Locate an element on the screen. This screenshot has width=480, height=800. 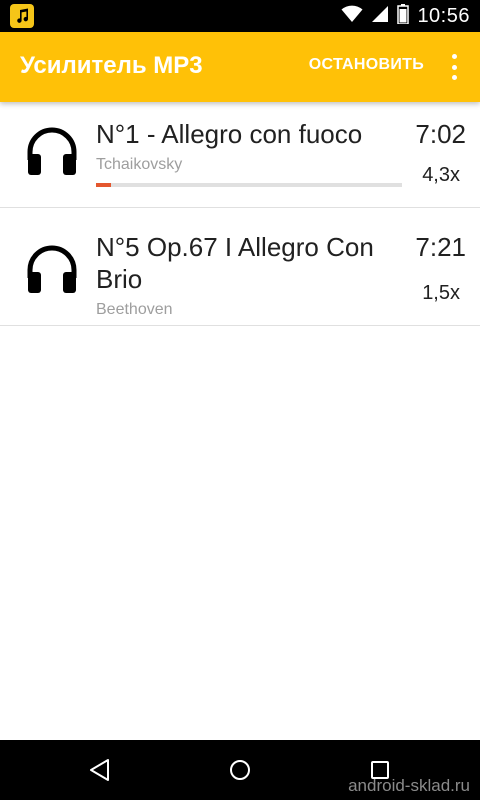
app-bar: Усилитель MP3 ОСТАНОВИТЬ is located at coordinates (240, 67).